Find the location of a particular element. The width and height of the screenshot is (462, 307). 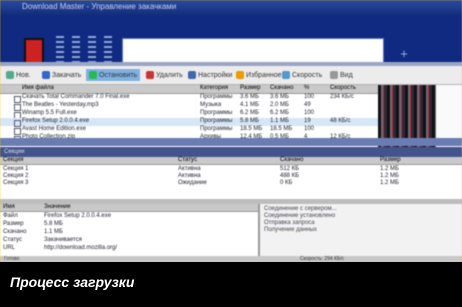

info-header: Имя Значение is located at coordinates (129, 208).